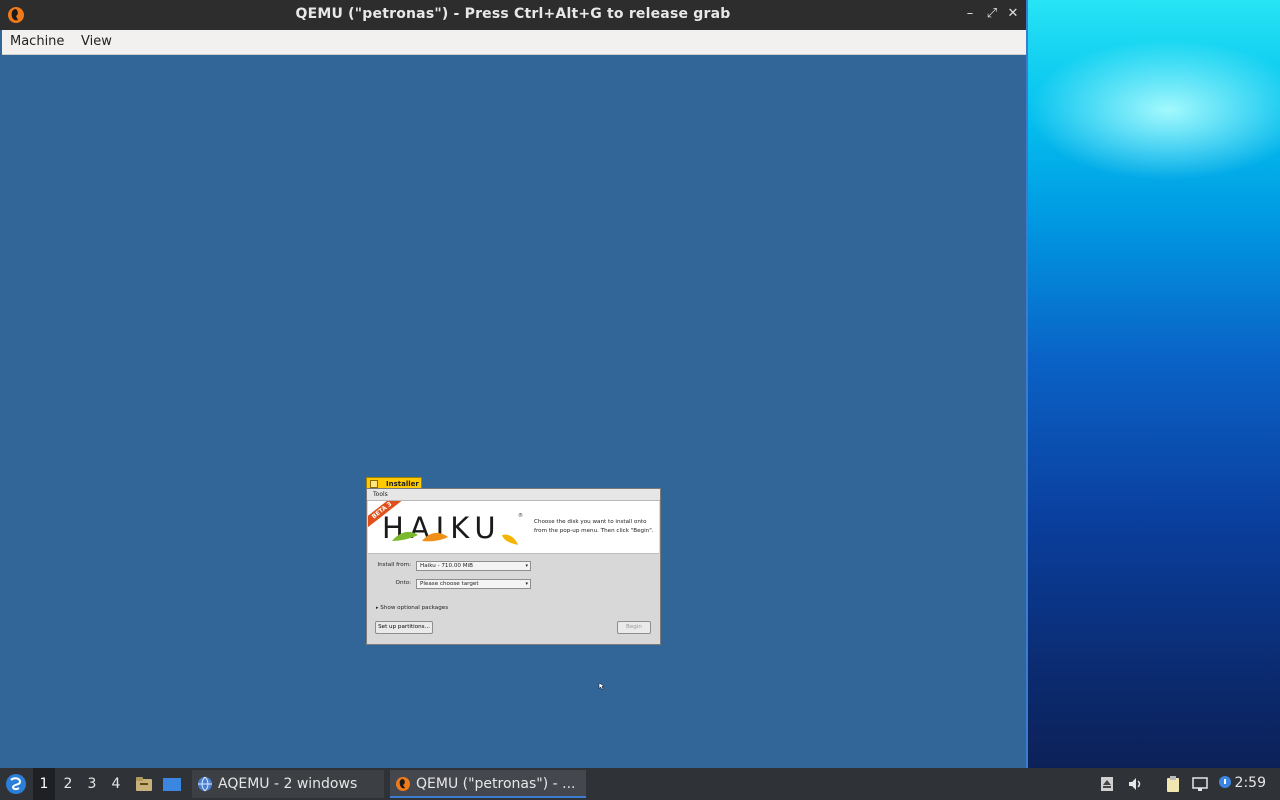 The height and width of the screenshot is (800, 1280). What do you see at coordinates (403, 583) in the screenshot?
I see `onto-label: Onto:` at bounding box center [403, 583].